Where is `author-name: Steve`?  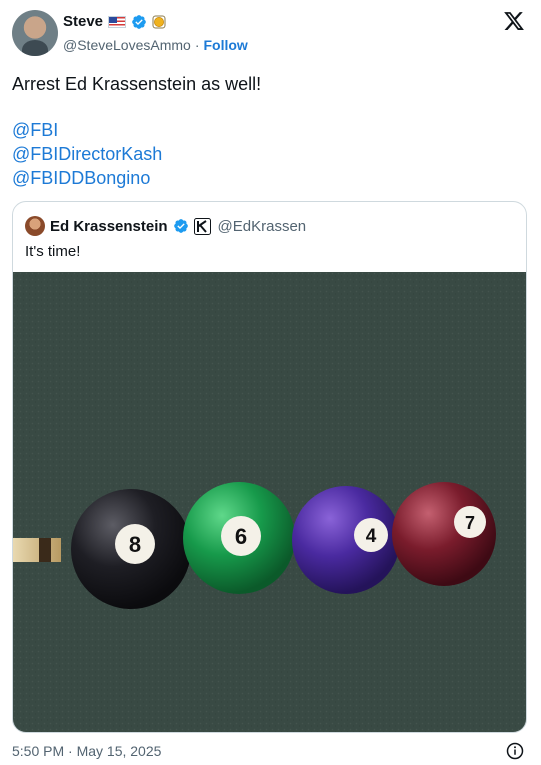 author-name: Steve is located at coordinates (83, 21).